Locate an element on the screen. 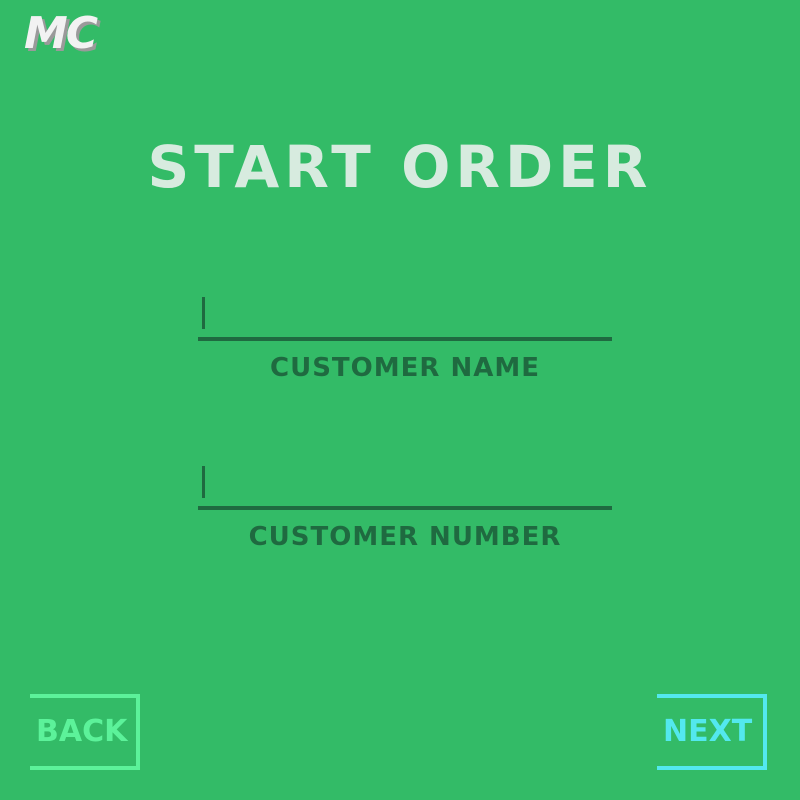 Image resolution: width=800 pixels, height=800 pixels. customer-name-label: CUSTOMER NAME is located at coordinates (405, 368).